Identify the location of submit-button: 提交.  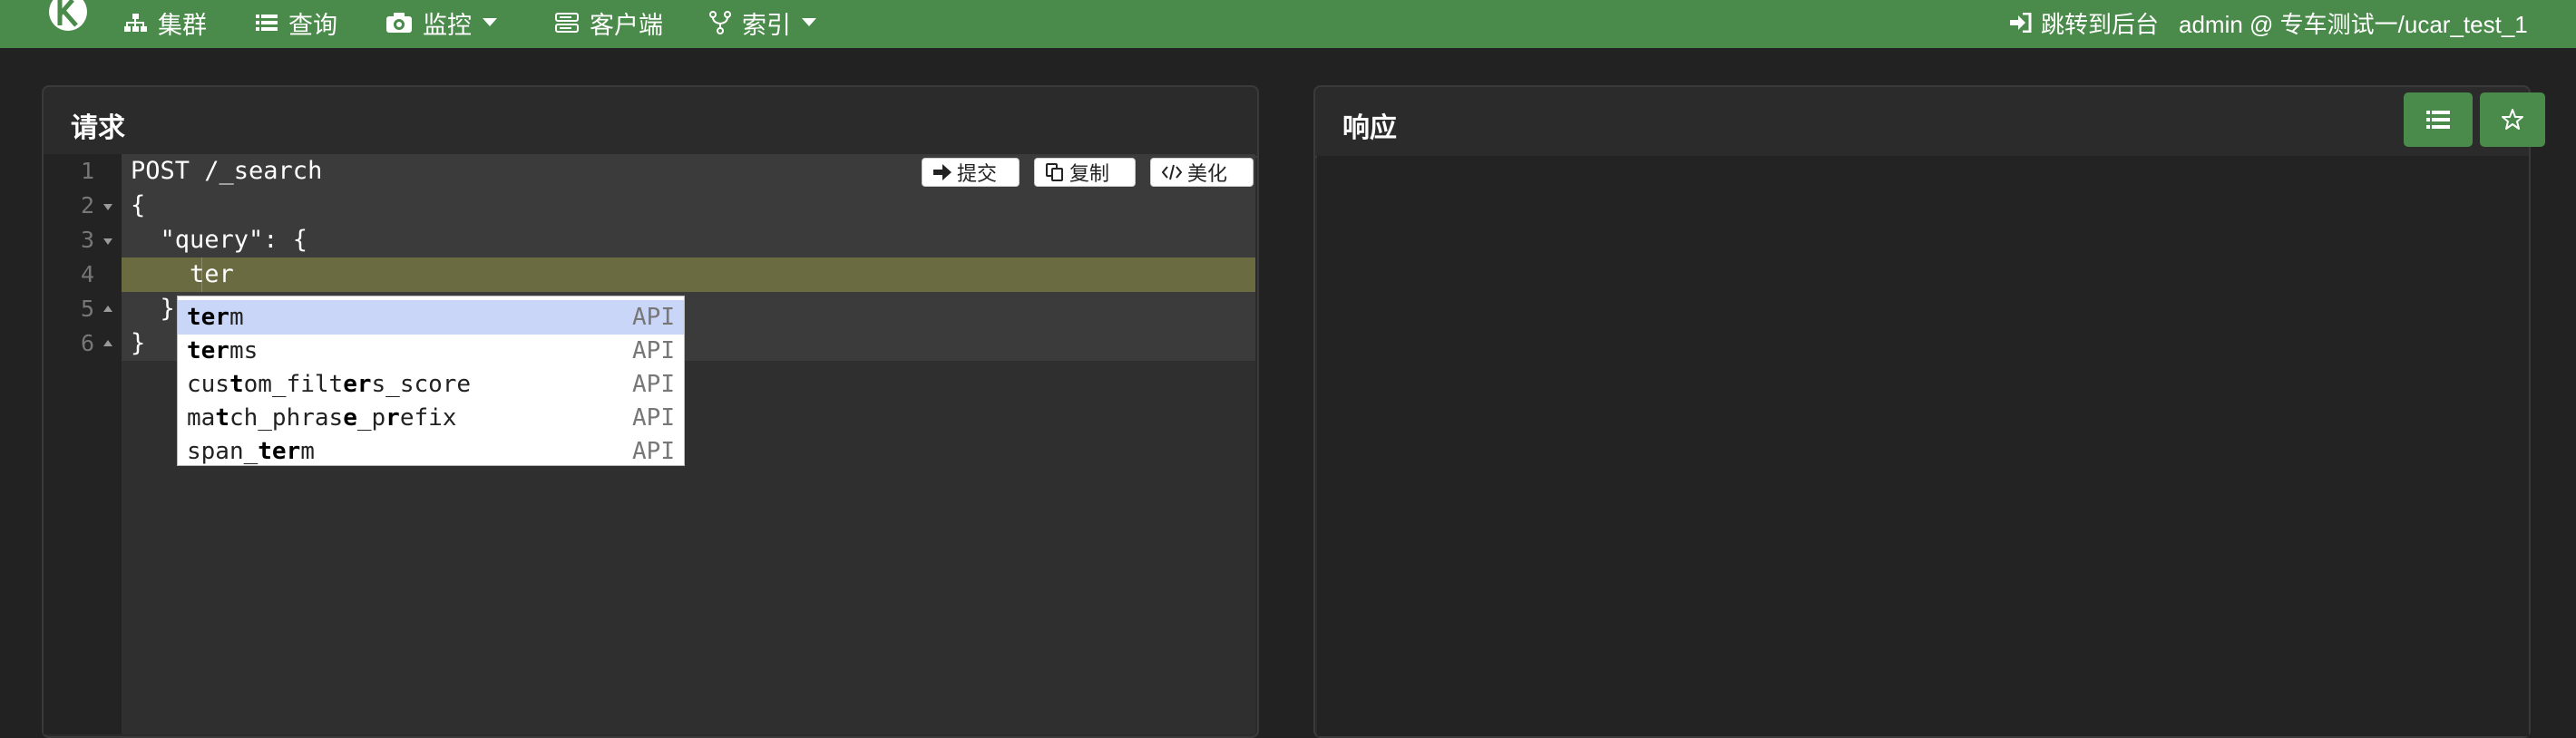
(971, 172).